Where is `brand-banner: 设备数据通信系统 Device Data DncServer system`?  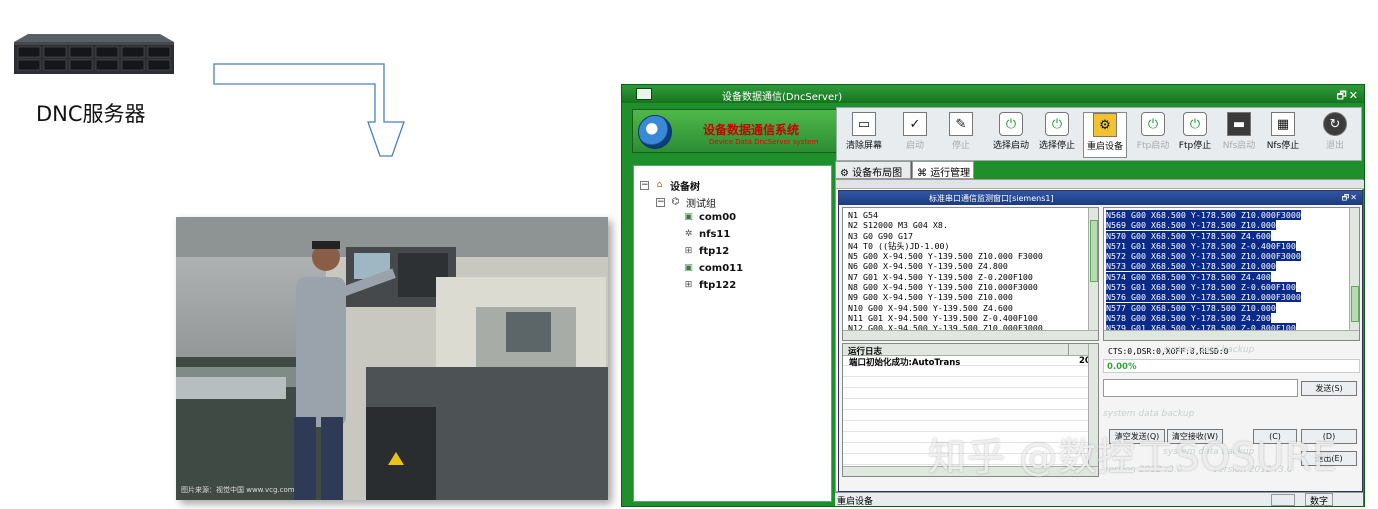 brand-banner: 设备数据通信系统 Device Data DncServer system is located at coordinates (736, 131).